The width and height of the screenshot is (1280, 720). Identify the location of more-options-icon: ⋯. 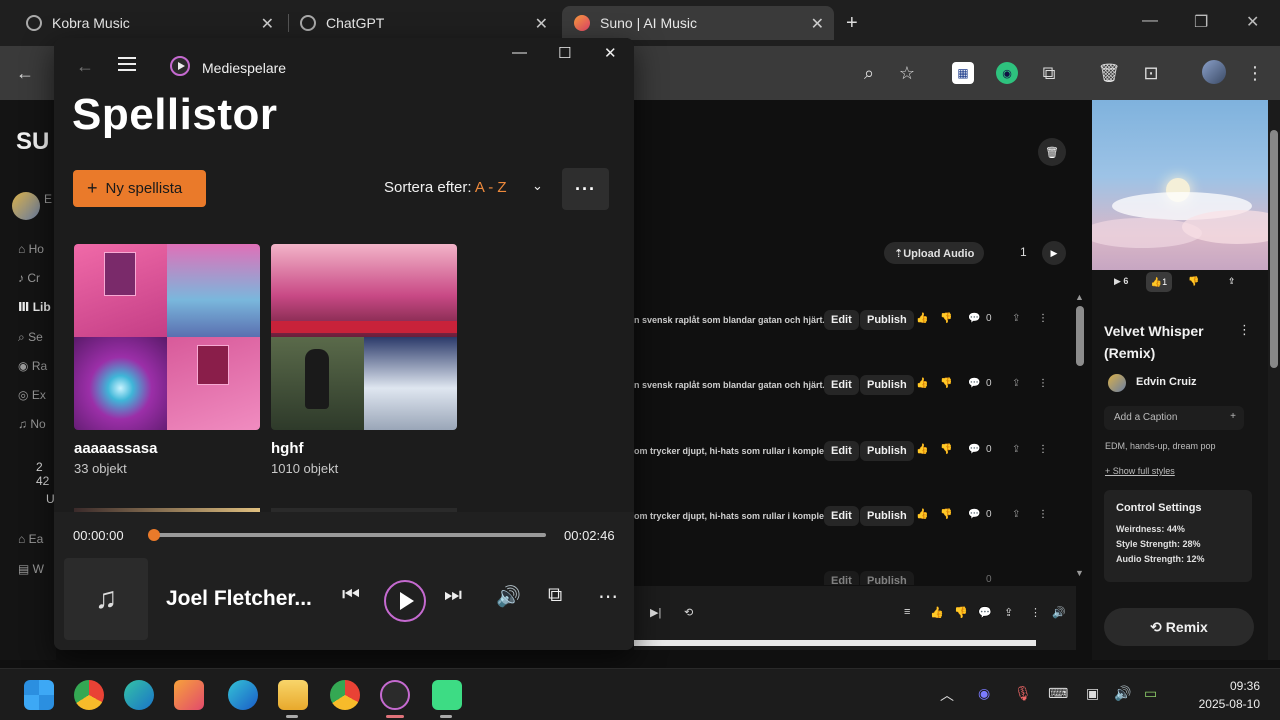
(608, 596).